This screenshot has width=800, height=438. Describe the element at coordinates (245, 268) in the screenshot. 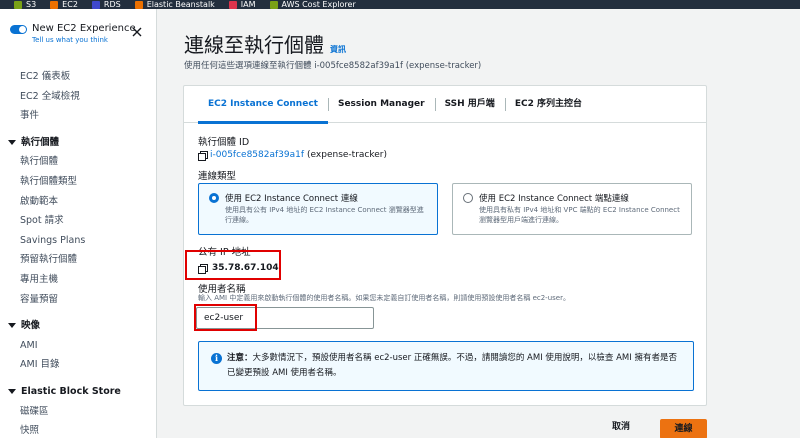

I see `public-ip-value: 35.78.67.104` at that location.